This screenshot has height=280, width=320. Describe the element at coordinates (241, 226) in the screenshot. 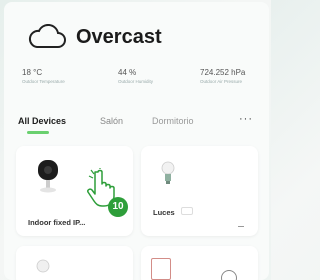

I see `state-indicator` at that location.